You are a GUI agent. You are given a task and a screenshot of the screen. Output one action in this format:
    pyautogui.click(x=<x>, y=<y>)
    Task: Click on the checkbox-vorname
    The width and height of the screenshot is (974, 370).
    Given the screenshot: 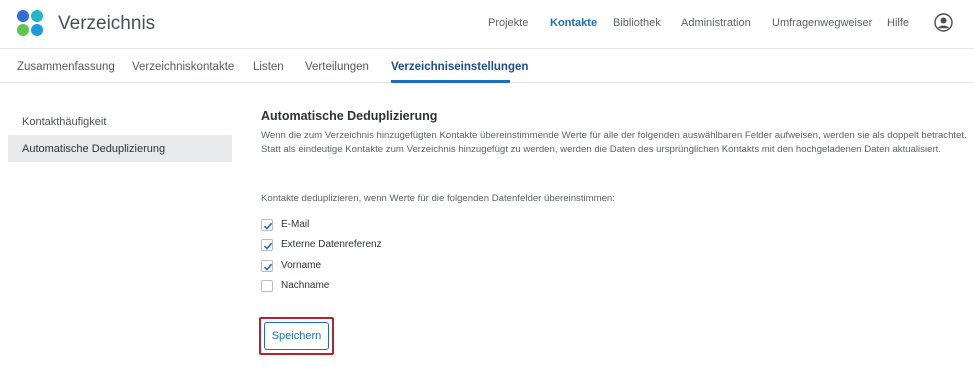 What is the action you would take?
    pyautogui.click(x=267, y=266)
    